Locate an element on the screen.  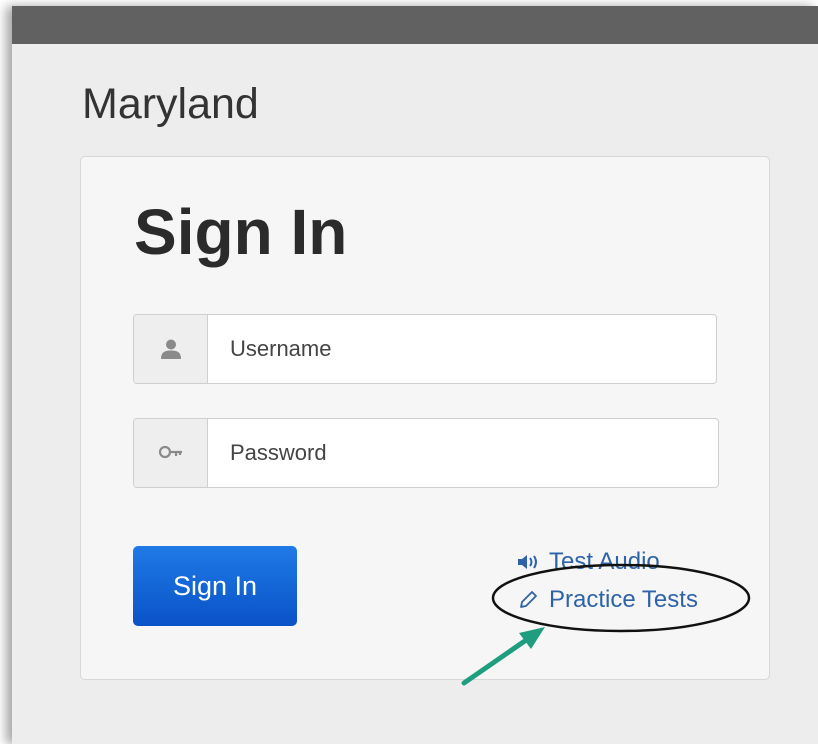
test-audio-label: Test Audio is located at coordinates (604, 561).